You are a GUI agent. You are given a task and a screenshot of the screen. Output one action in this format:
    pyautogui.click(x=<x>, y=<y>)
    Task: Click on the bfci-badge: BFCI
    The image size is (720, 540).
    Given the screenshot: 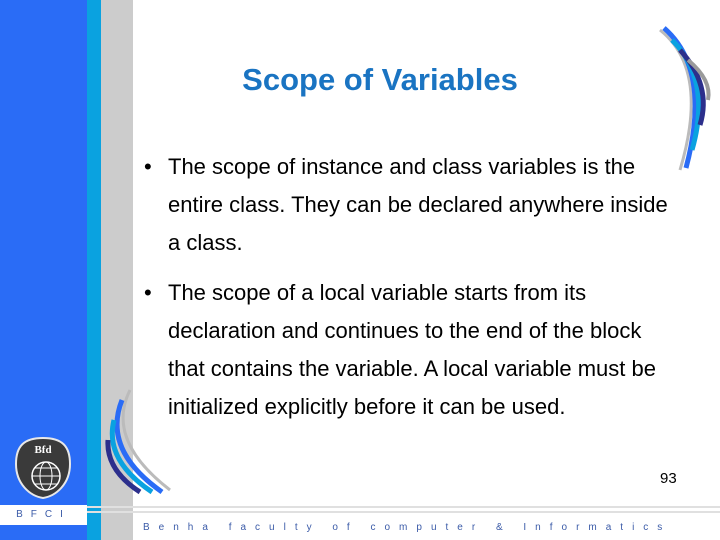 What is the action you would take?
    pyautogui.click(x=43, y=515)
    